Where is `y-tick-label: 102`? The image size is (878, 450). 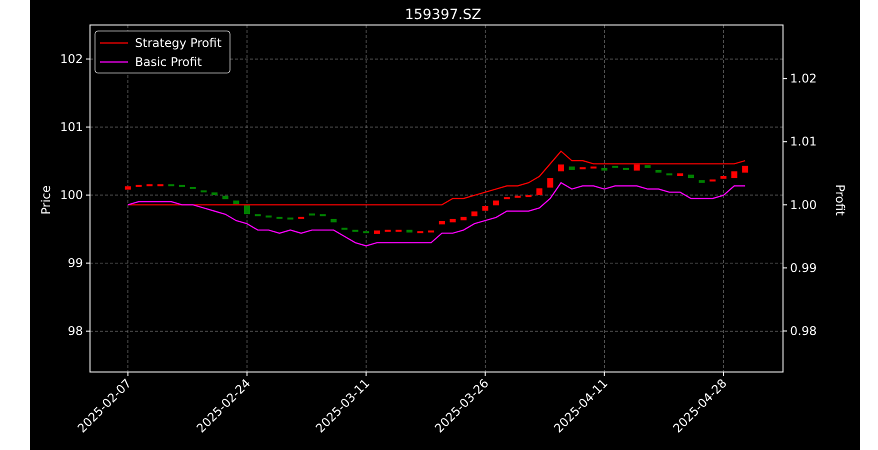 y-tick-label: 102 is located at coordinates (71, 59).